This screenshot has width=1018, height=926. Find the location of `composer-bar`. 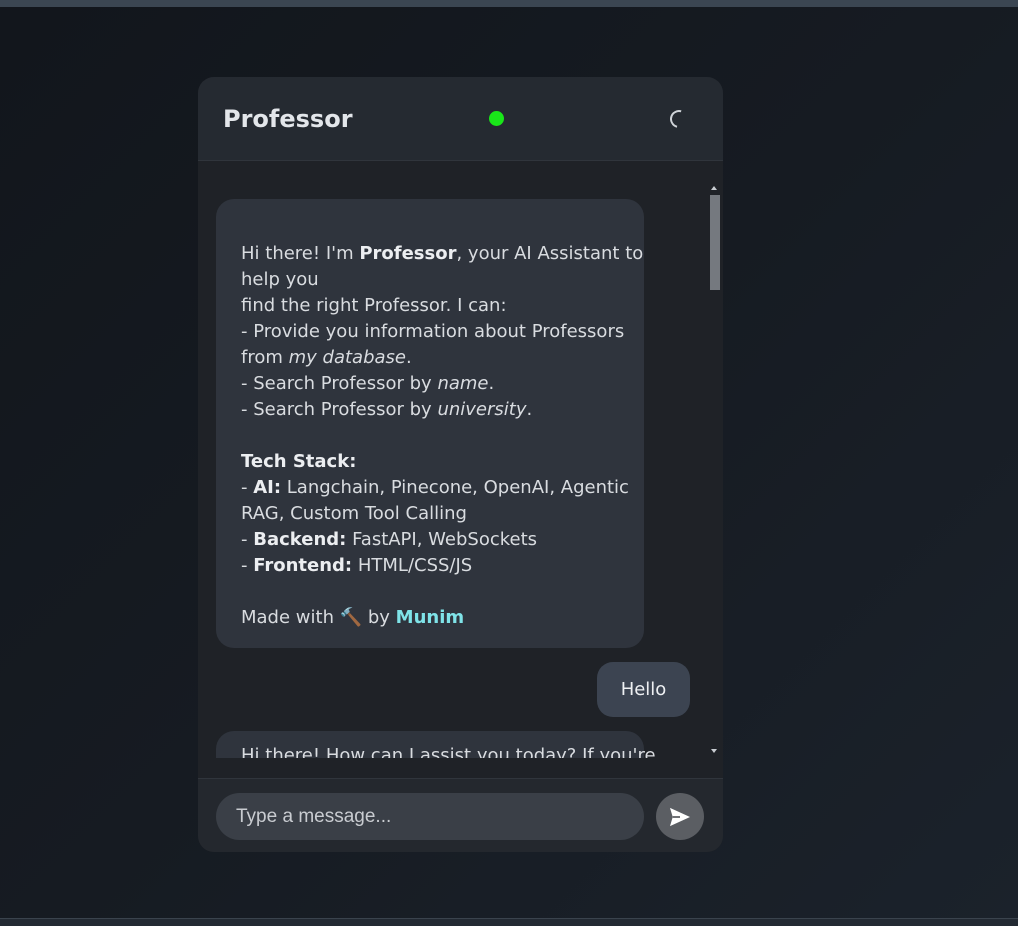

composer-bar is located at coordinates (460, 815).